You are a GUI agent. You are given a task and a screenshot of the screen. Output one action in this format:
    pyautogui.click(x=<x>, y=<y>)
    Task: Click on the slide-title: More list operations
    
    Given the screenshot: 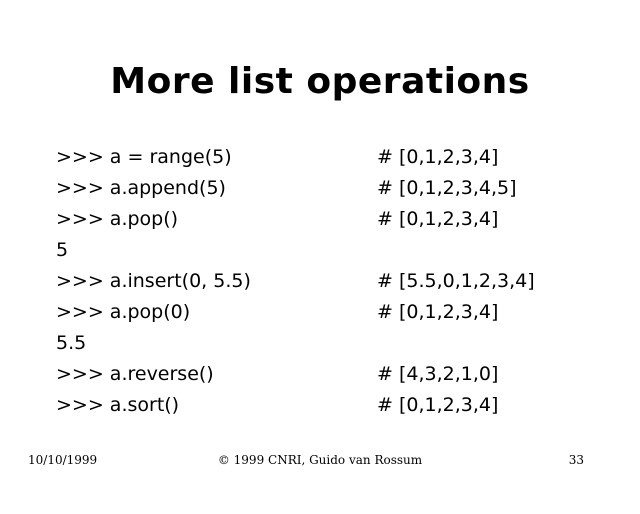 What is the action you would take?
    pyautogui.click(x=320, y=81)
    